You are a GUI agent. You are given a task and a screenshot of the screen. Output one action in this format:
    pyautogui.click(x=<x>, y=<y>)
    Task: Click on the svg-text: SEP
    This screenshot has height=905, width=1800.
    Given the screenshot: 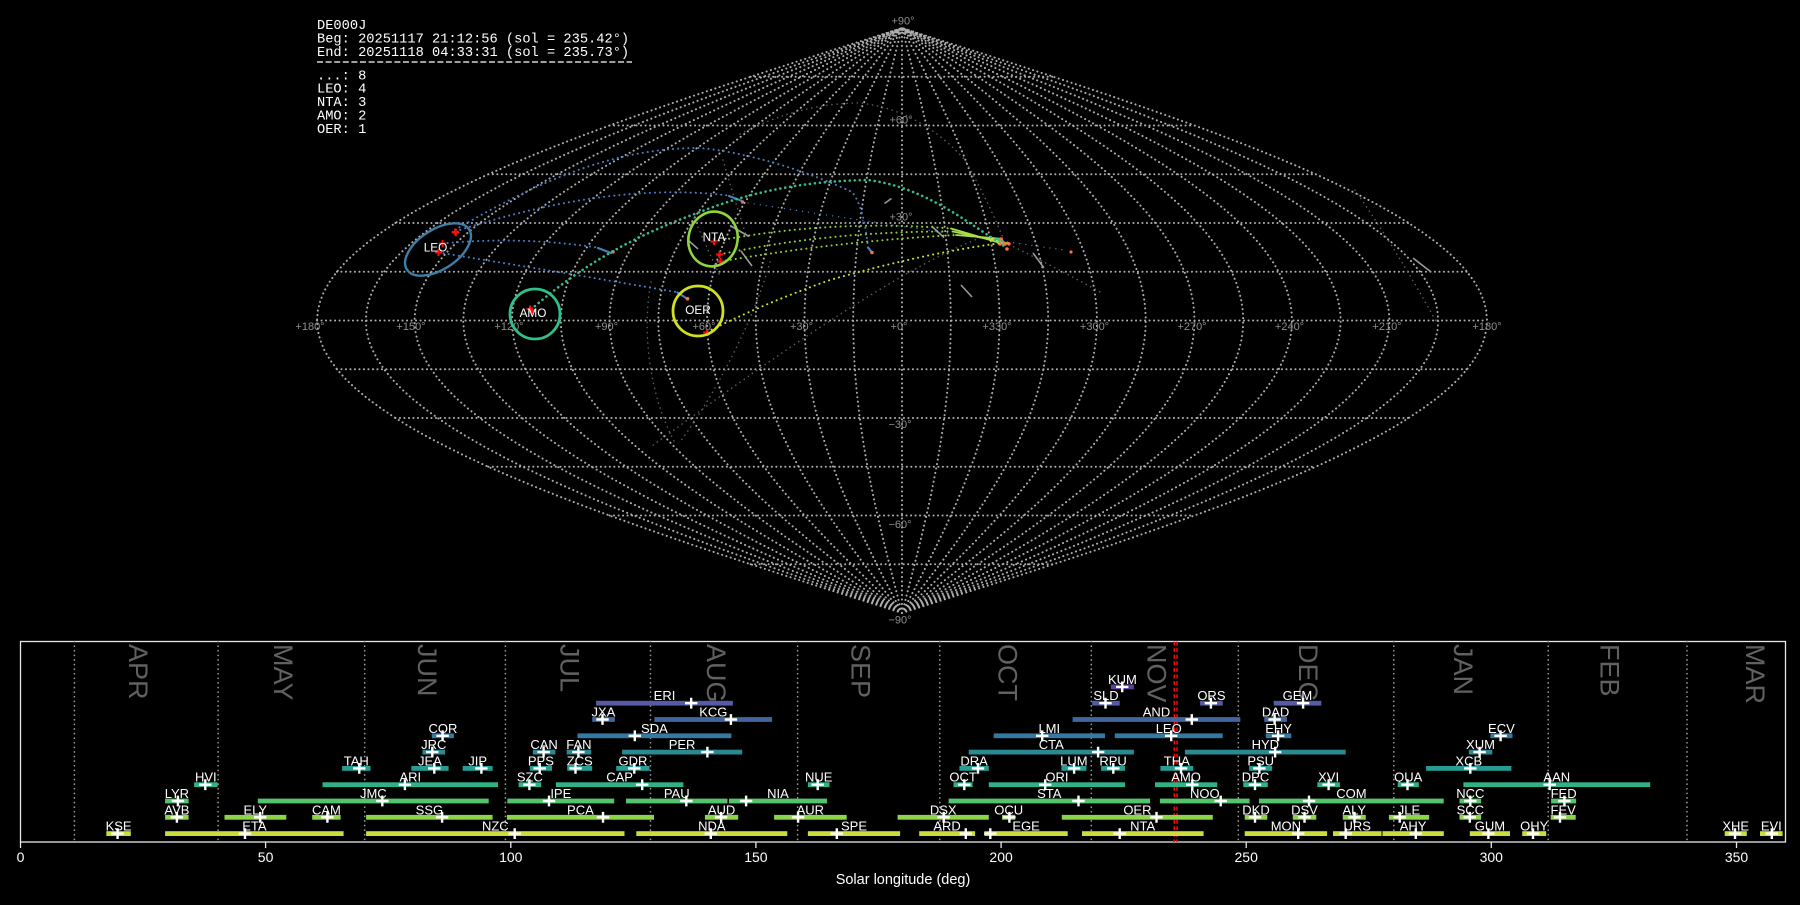 What is the action you would take?
    pyautogui.click(x=861, y=671)
    